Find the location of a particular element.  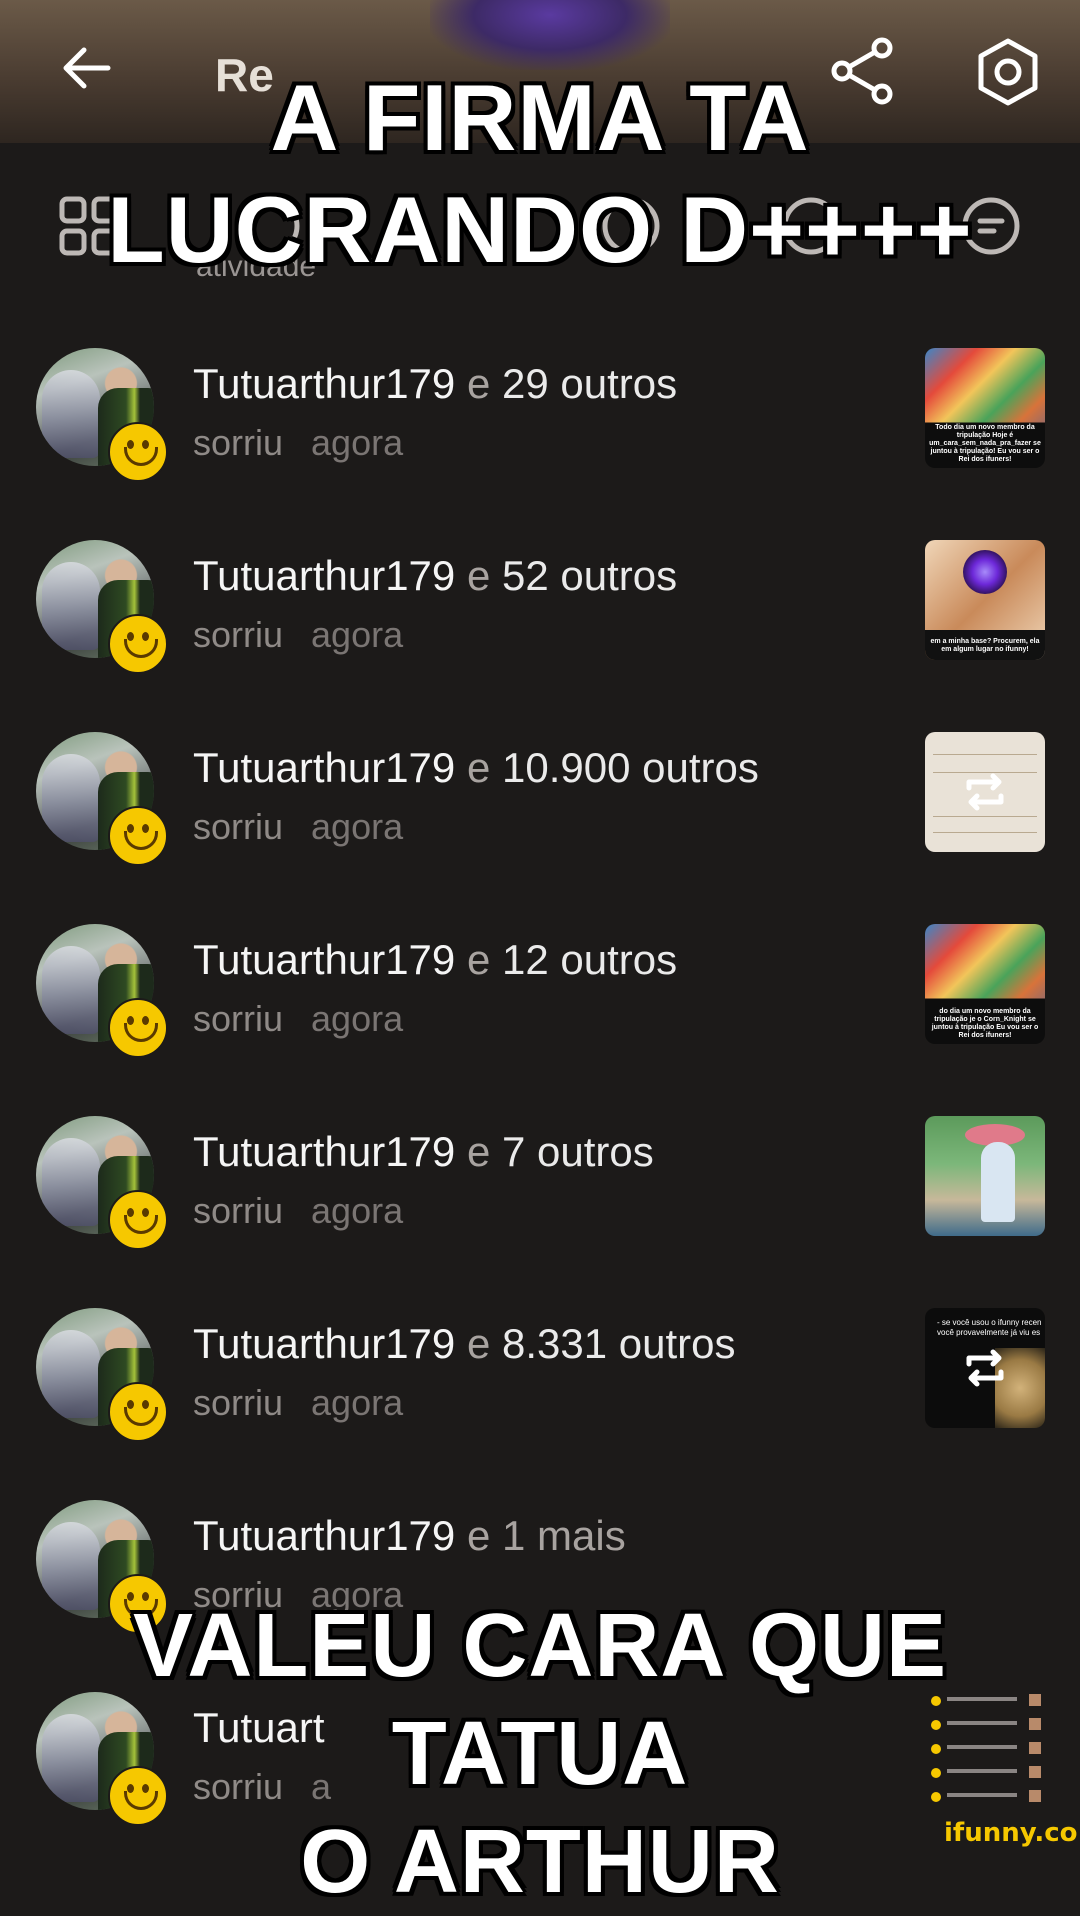

others-count: 29 outros is located at coordinates (589, 383).